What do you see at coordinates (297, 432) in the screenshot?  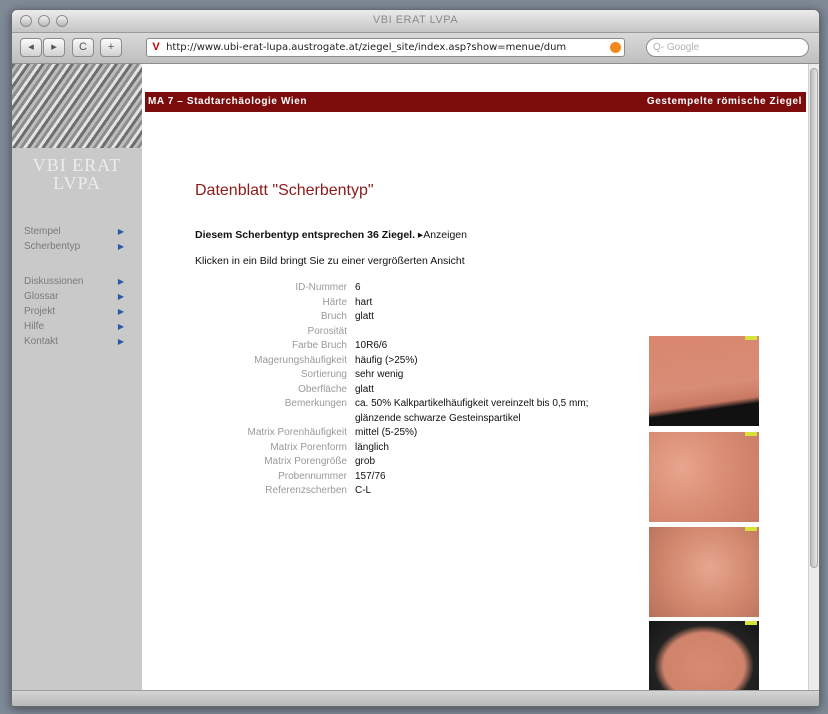 I see `field-label: Matrix Porenhäufigkeit` at bounding box center [297, 432].